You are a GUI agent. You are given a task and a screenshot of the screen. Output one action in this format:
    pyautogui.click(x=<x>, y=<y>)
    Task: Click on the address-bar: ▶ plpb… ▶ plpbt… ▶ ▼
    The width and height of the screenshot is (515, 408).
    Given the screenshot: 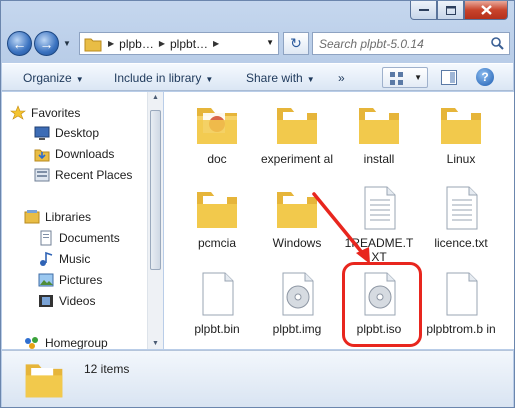 What is the action you would take?
    pyautogui.click(x=179, y=43)
    